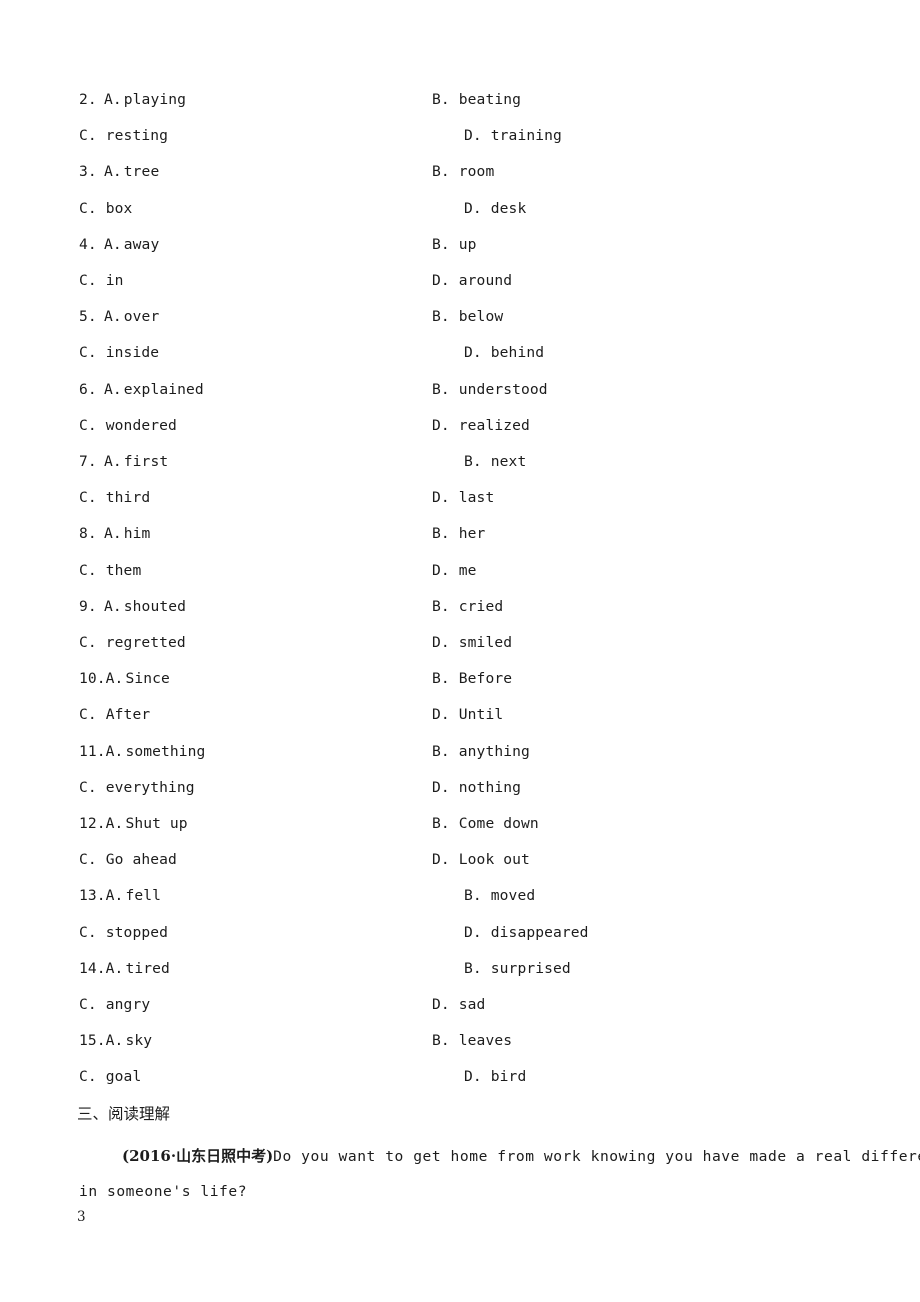  I want to click on option-d-cell: D. nothing, so click(476, 788).